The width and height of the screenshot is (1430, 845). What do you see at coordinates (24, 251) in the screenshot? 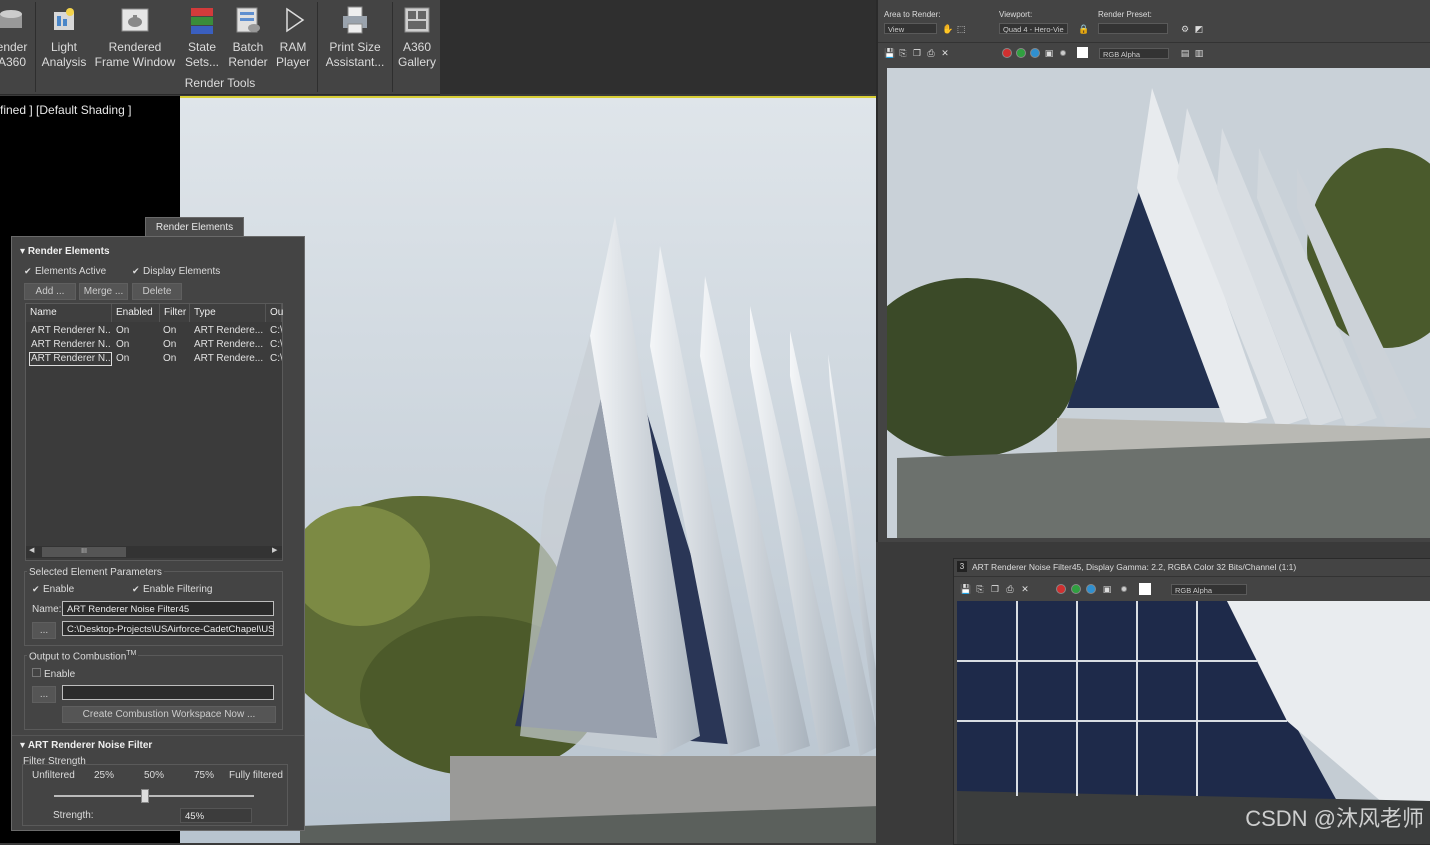
I see `rollout-collapse-icon: ▾` at bounding box center [24, 251].